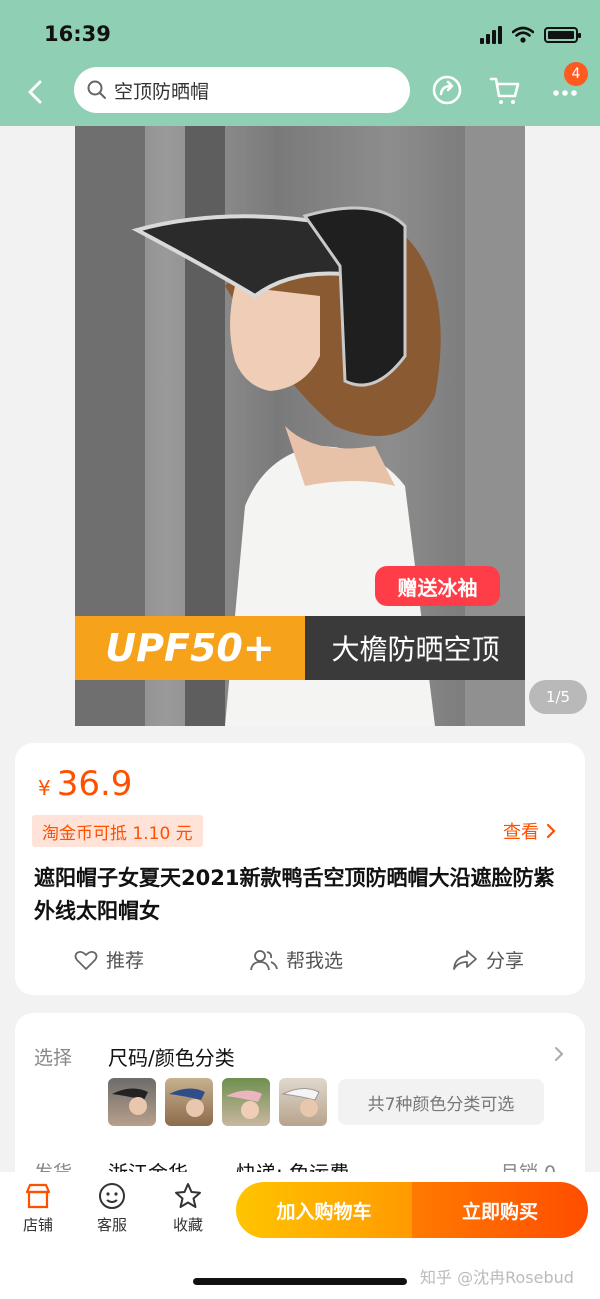 The height and width of the screenshot is (1299, 600). What do you see at coordinates (36, 92) in the screenshot?
I see `back-icon` at bounding box center [36, 92].